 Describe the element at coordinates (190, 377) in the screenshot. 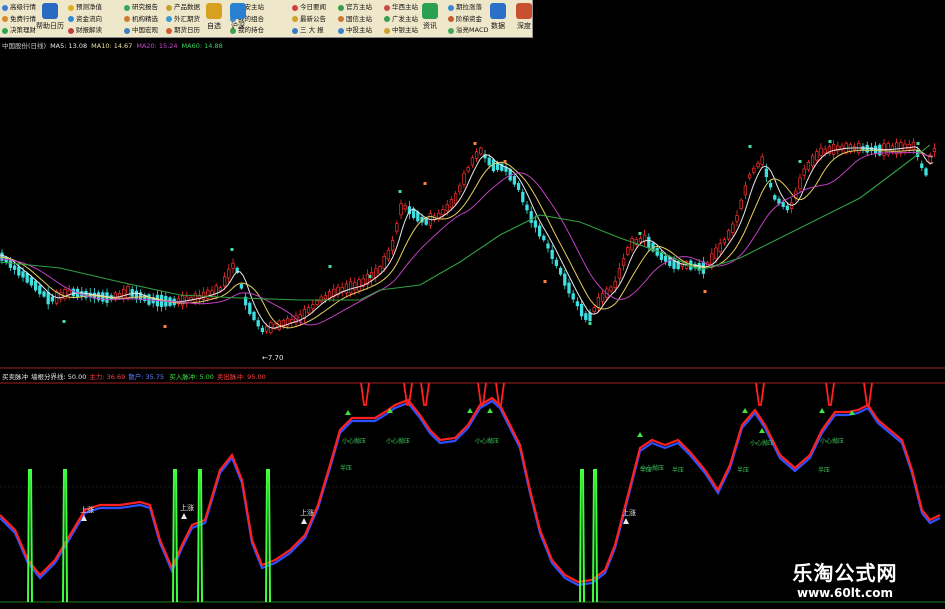

I see `indicator-label: 买入脉冲: 5.00` at that location.